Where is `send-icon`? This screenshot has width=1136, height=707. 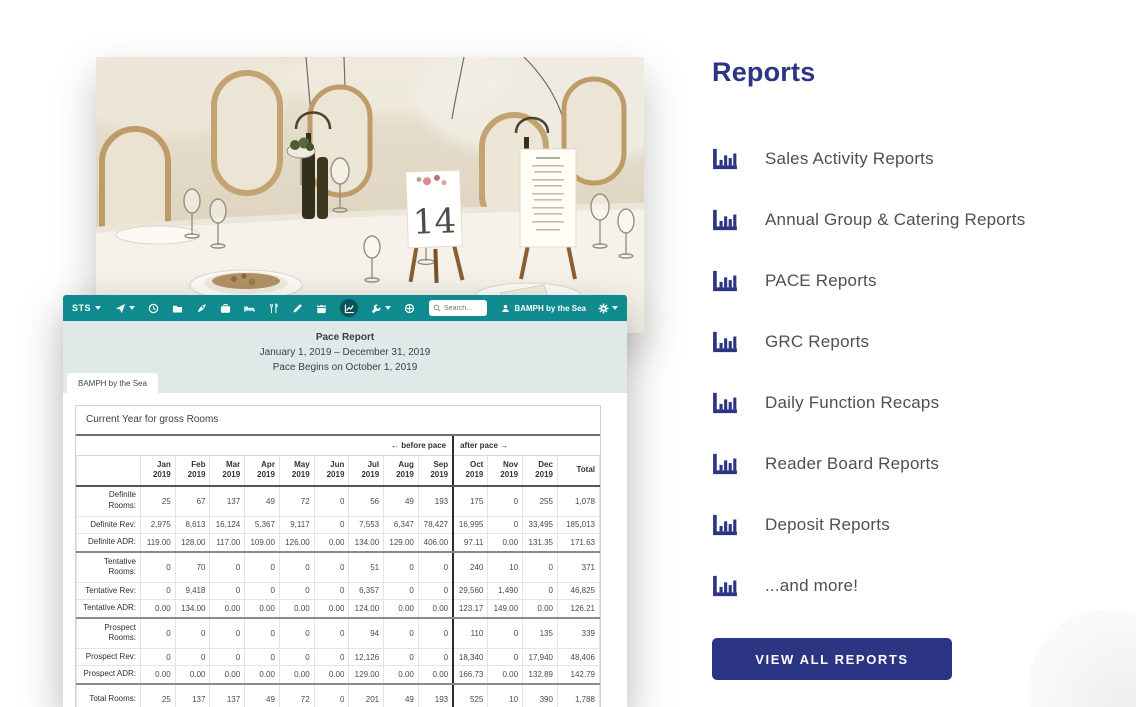 send-icon is located at coordinates (125, 308).